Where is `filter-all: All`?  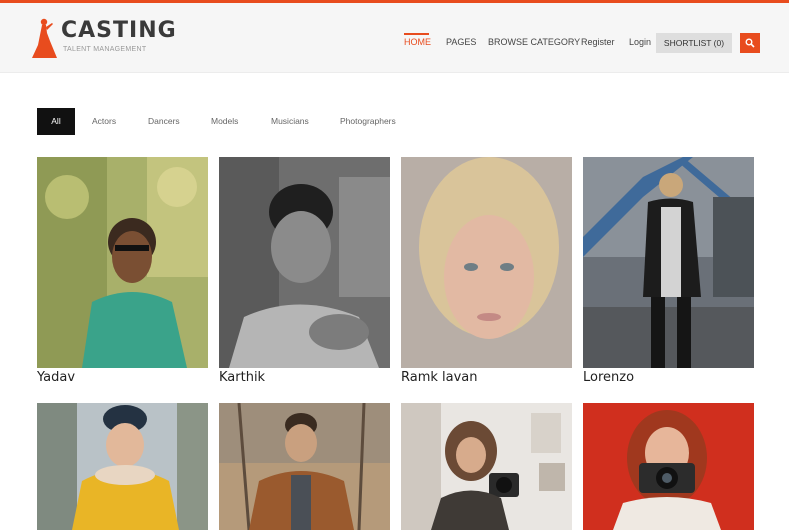
filter-all: All is located at coordinates (56, 121).